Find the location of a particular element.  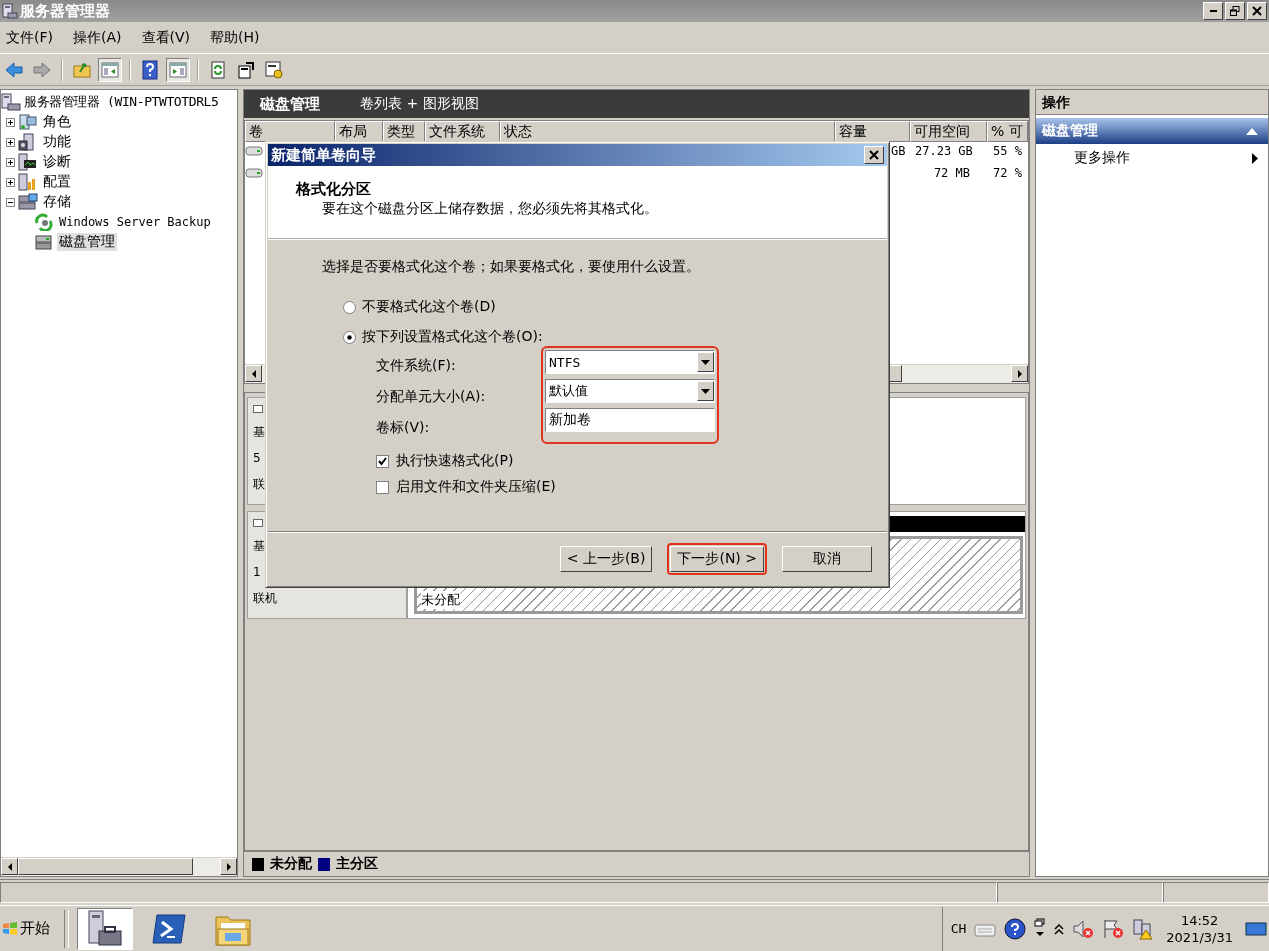

restore-button is located at coordinates (1235, 11).